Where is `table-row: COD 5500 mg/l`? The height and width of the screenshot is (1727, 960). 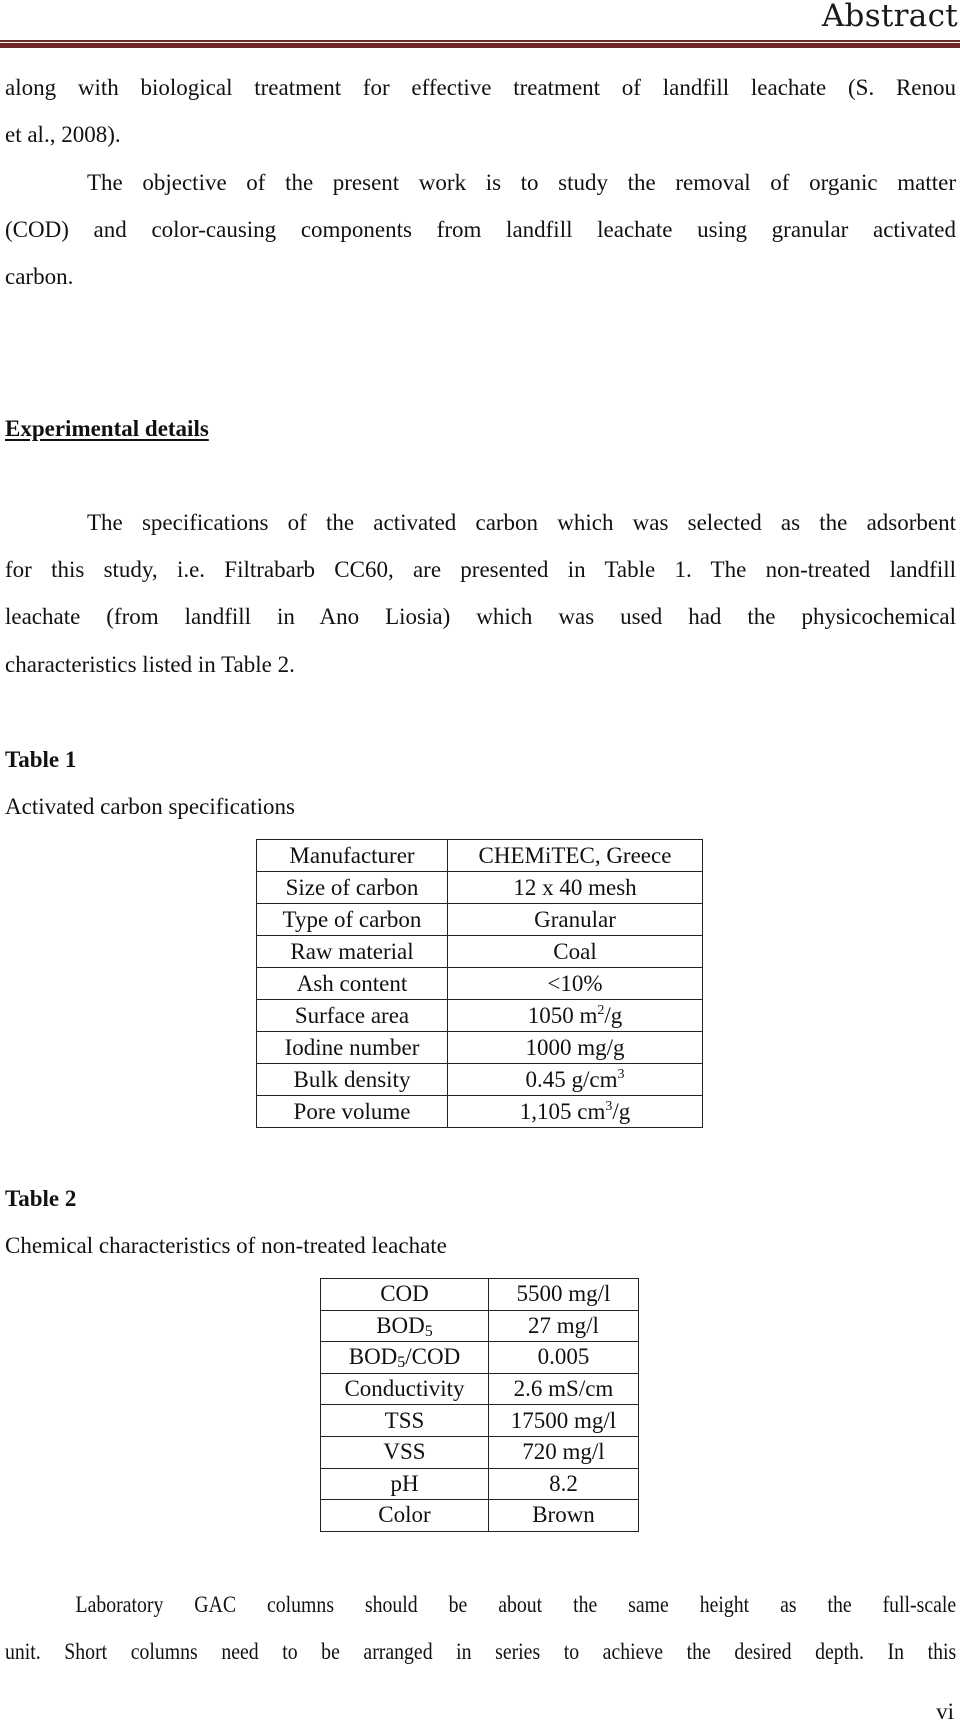 table-row: COD 5500 mg/l is located at coordinates (479, 1294).